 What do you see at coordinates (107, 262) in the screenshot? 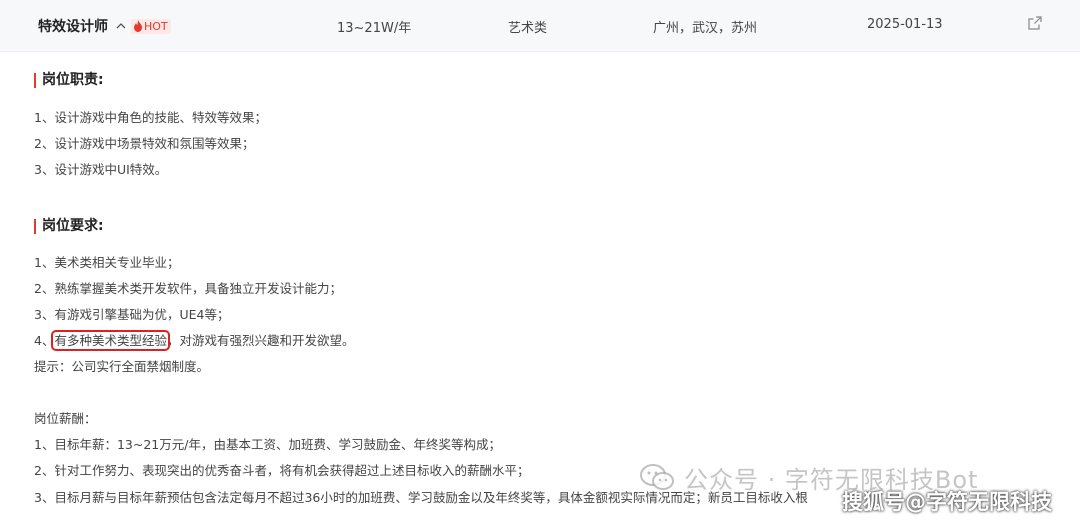
I see `requirement-item: 1、美术类相关专业毕业；` at bounding box center [107, 262].